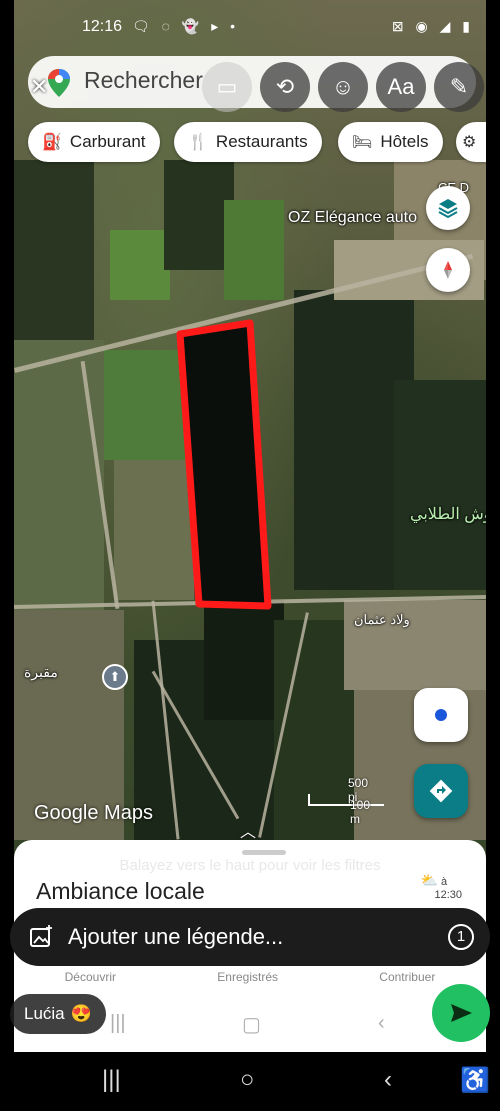 Image resolution: width=500 pixels, height=1111 pixels. I want to click on weather-widget: ⛅ à 12:30, so click(441, 887).